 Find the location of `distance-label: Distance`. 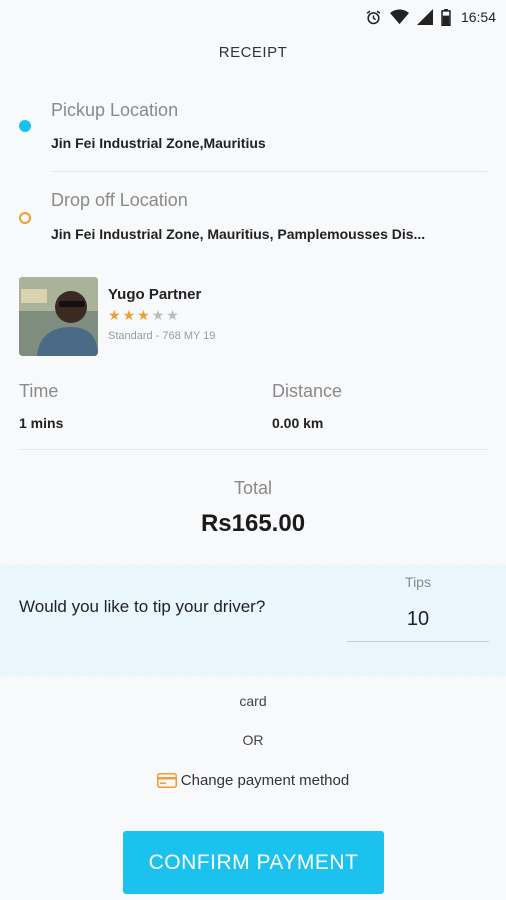

distance-label: Distance is located at coordinates (307, 391).